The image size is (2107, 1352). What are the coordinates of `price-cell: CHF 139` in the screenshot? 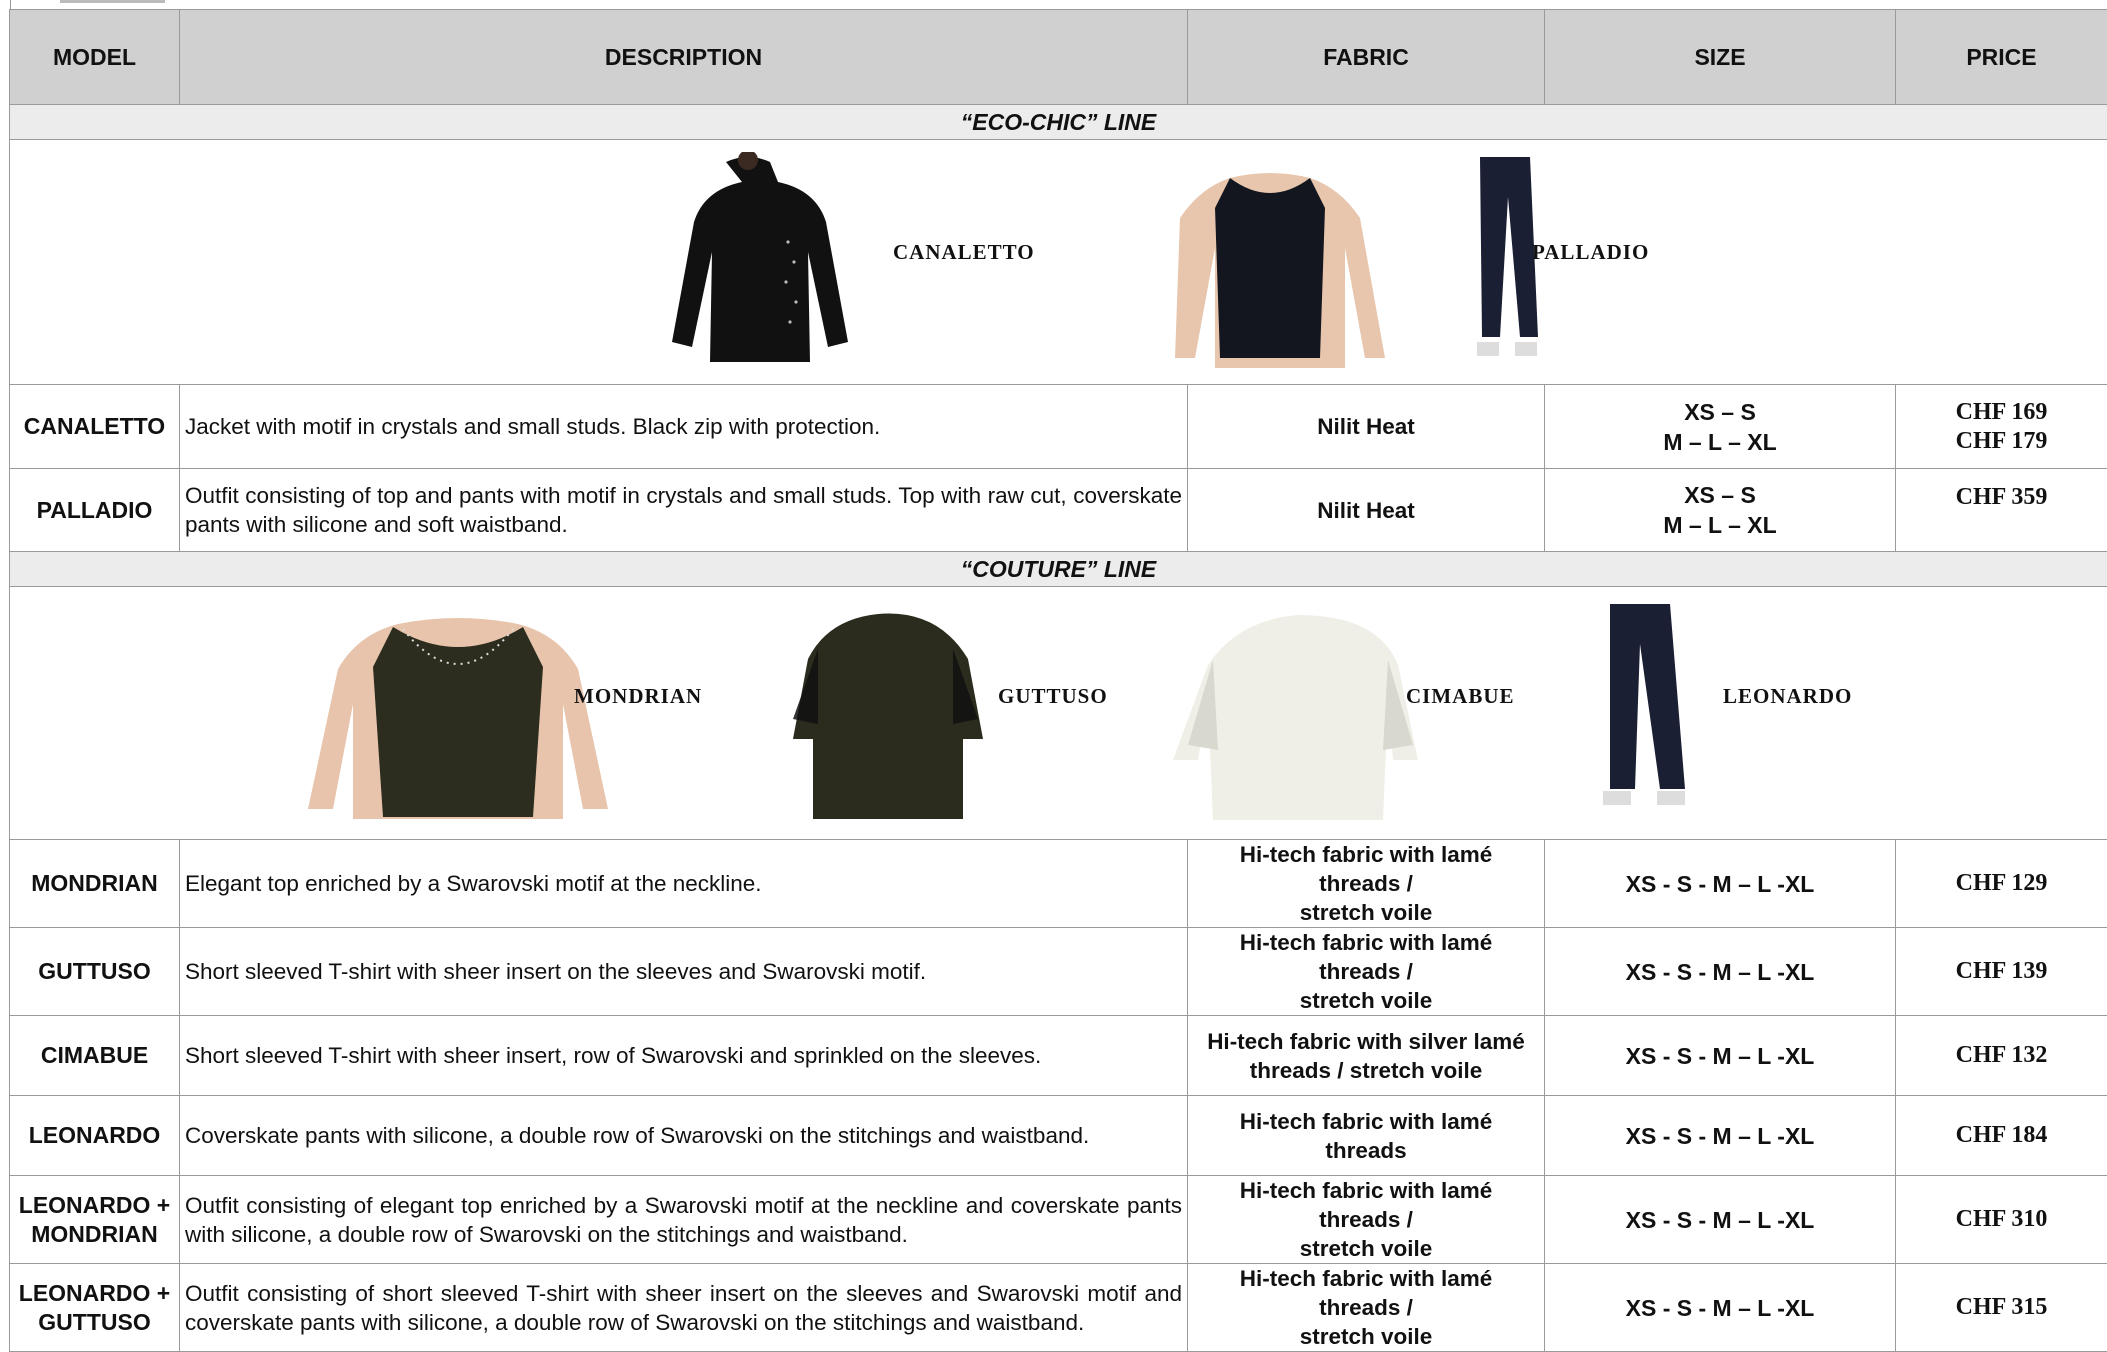 It's located at (2001, 972).